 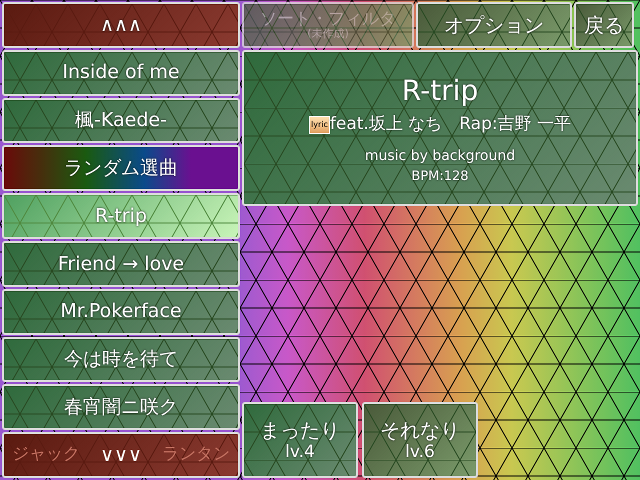 I want to click on hidden-song-title: ジャック, so click(x=46, y=454).